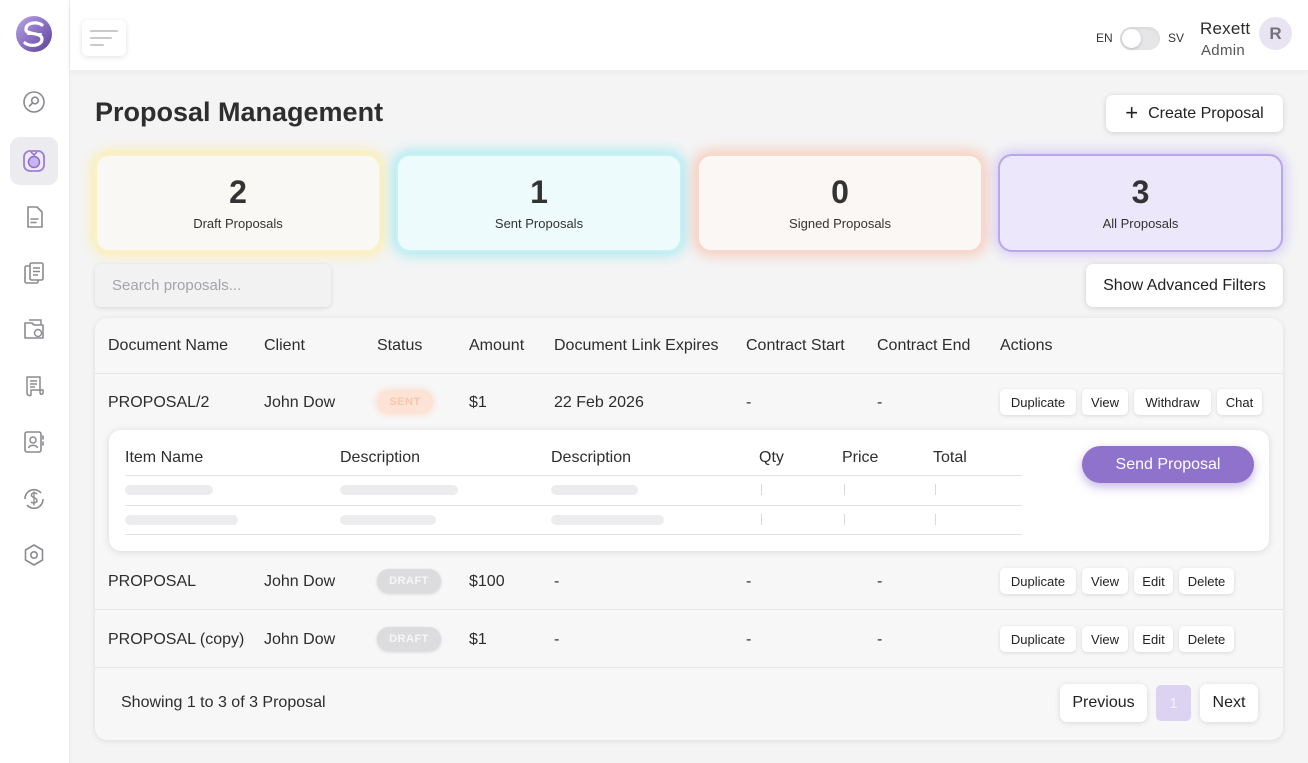 This screenshot has height=763, width=1308. Describe the element at coordinates (795, 346) in the screenshot. I see `column-header: Contract Start` at that location.